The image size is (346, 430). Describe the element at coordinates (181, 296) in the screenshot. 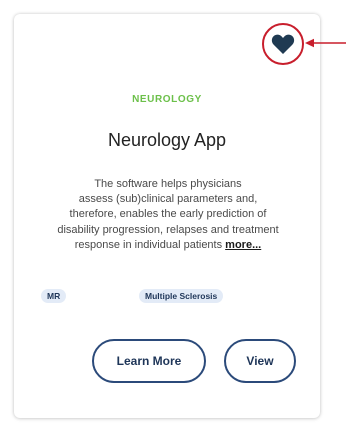

I see `tag-multiple-sclerosis: Multiple Sclerosis` at that location.